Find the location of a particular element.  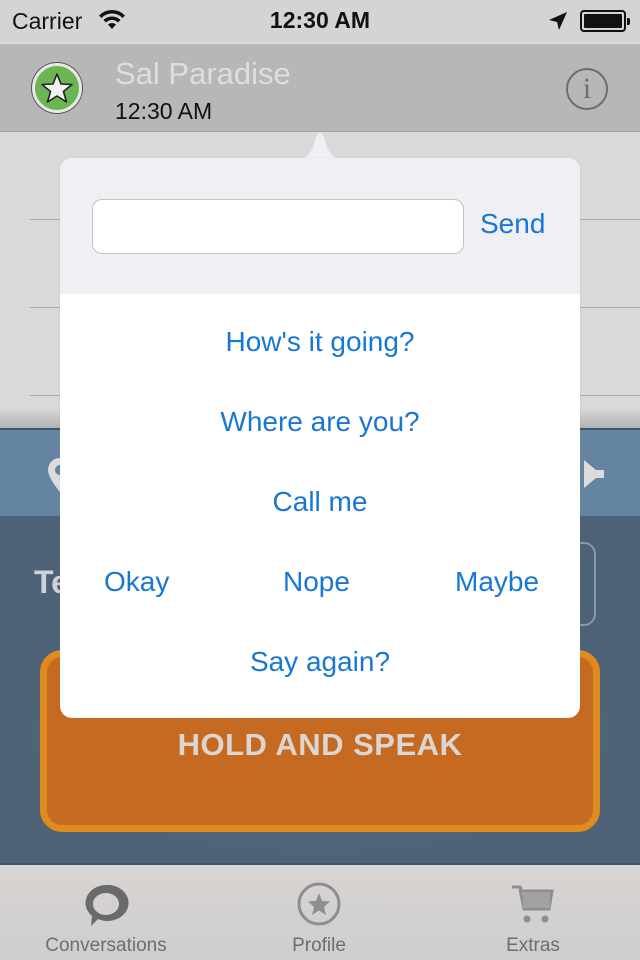

quick-reply-say-again: Say again? is located at coordinates (320, 662).